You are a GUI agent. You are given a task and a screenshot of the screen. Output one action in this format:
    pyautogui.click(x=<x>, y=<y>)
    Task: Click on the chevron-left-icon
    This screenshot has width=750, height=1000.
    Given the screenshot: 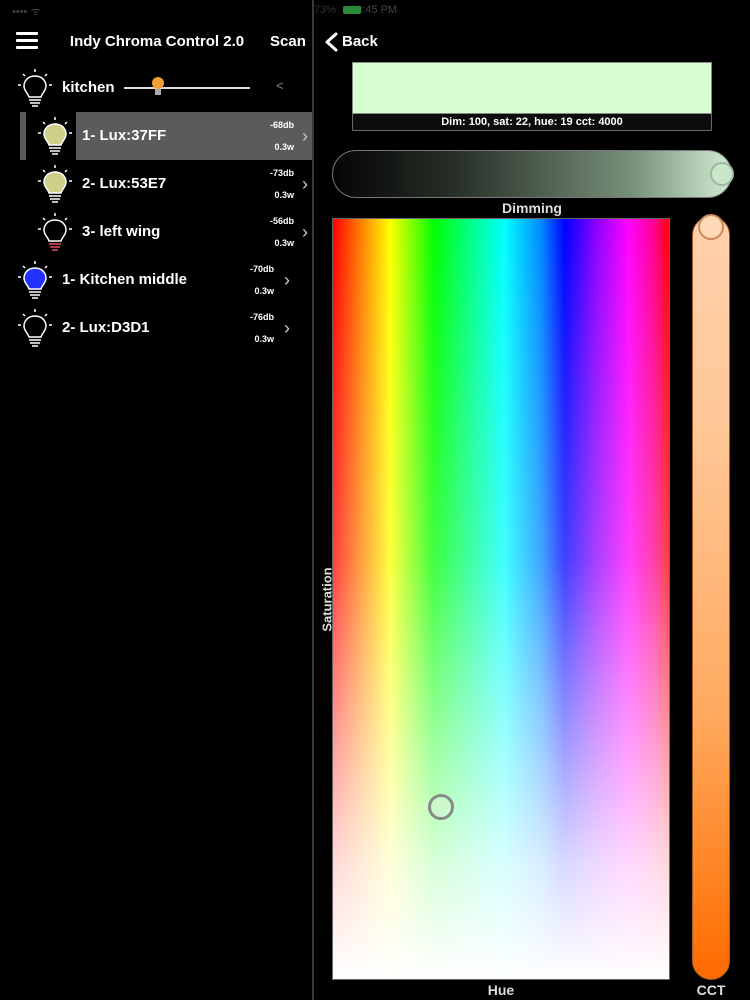 What is the action you would take?
    pyautogui.click(x=331, y=42)
    